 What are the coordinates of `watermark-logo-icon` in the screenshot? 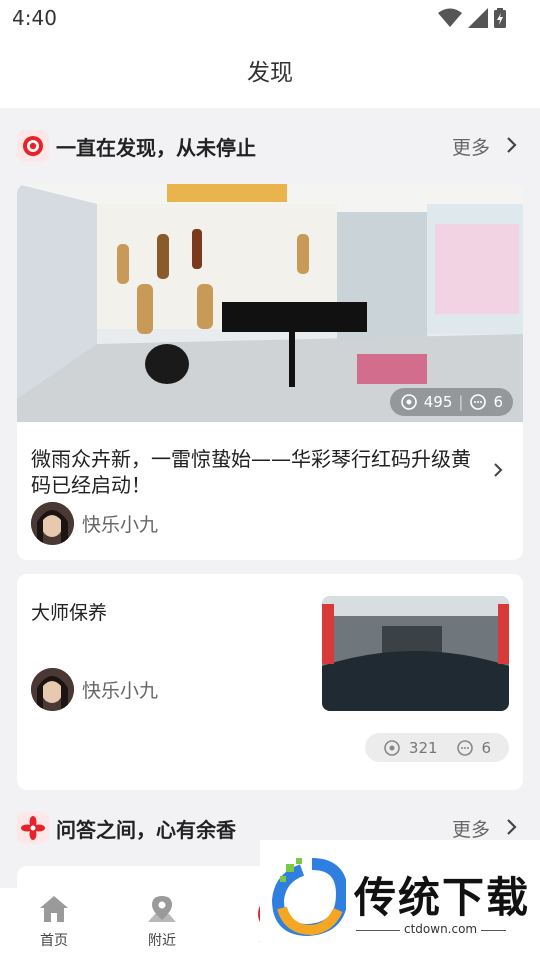 It's located at (309, 897).